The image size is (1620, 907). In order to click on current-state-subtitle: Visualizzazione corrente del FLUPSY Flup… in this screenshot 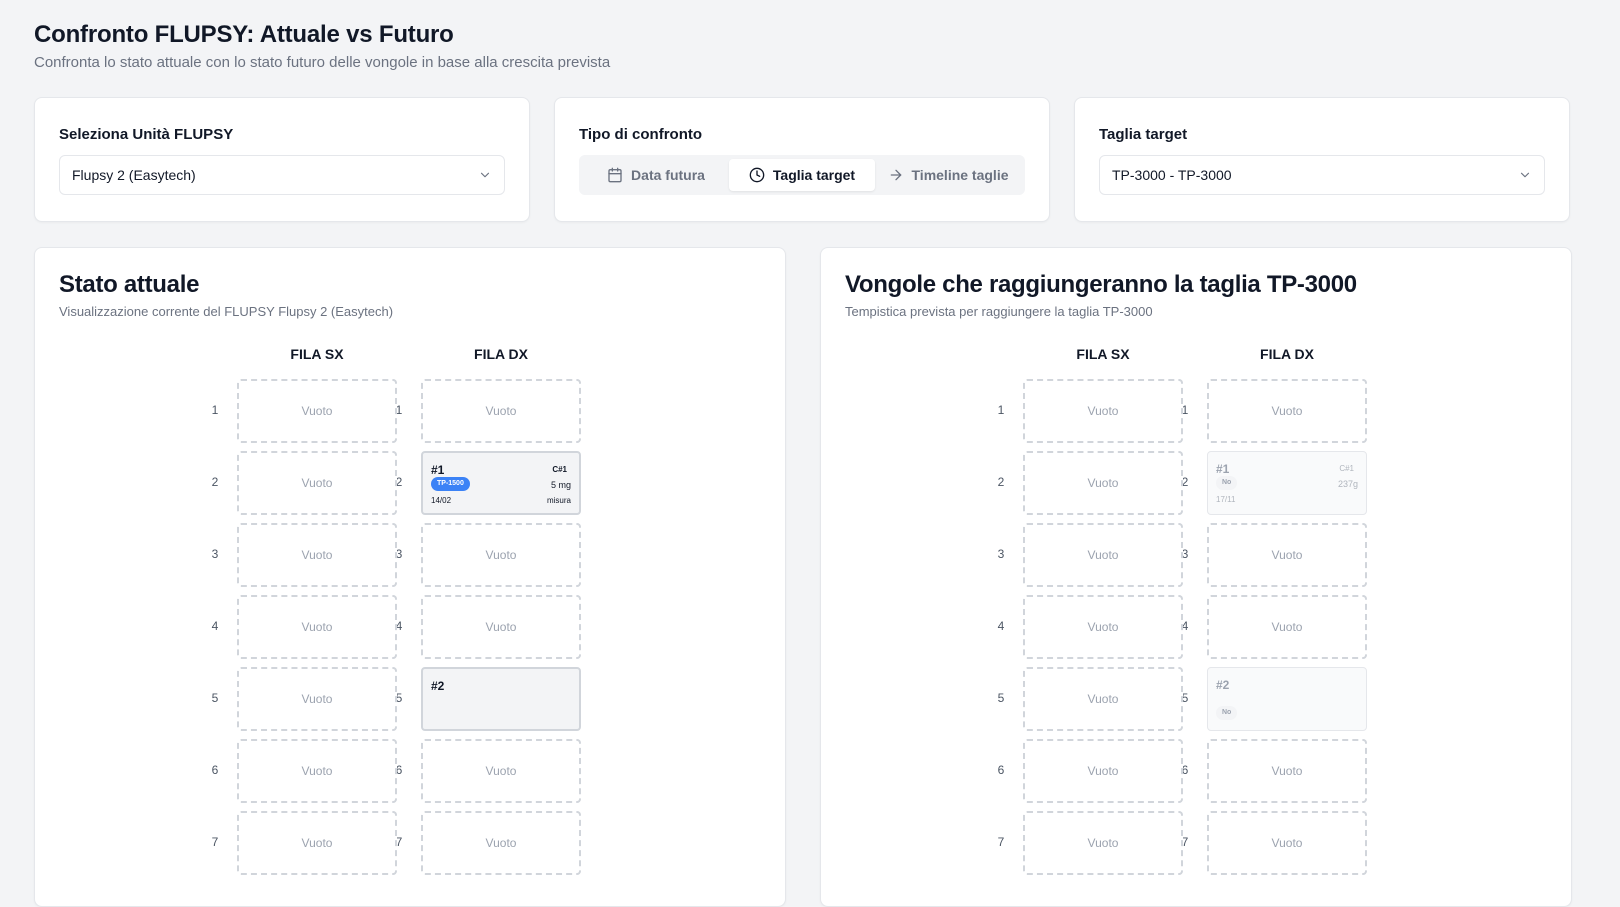, I will do `click(226, 311)`.